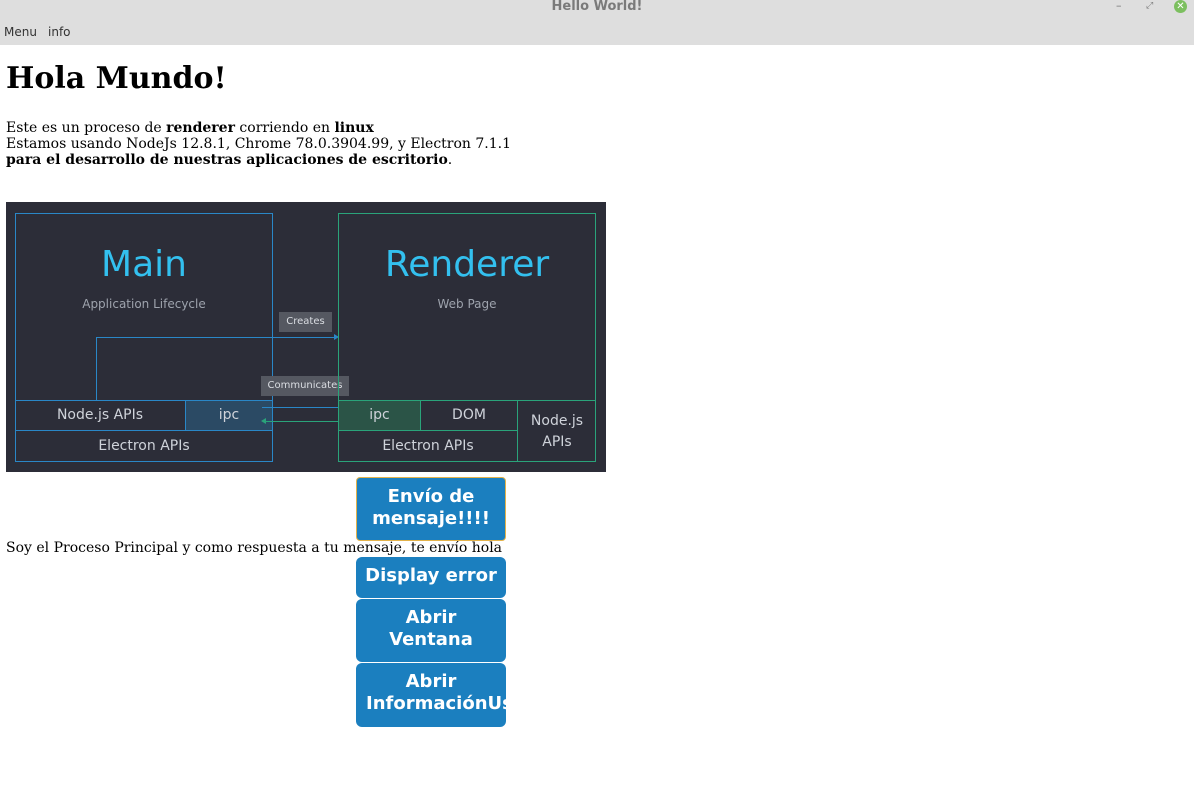  Describe the element at coordinates (20, 32) in the screenshot. I see `menu-item-menu: Menu` at that location.